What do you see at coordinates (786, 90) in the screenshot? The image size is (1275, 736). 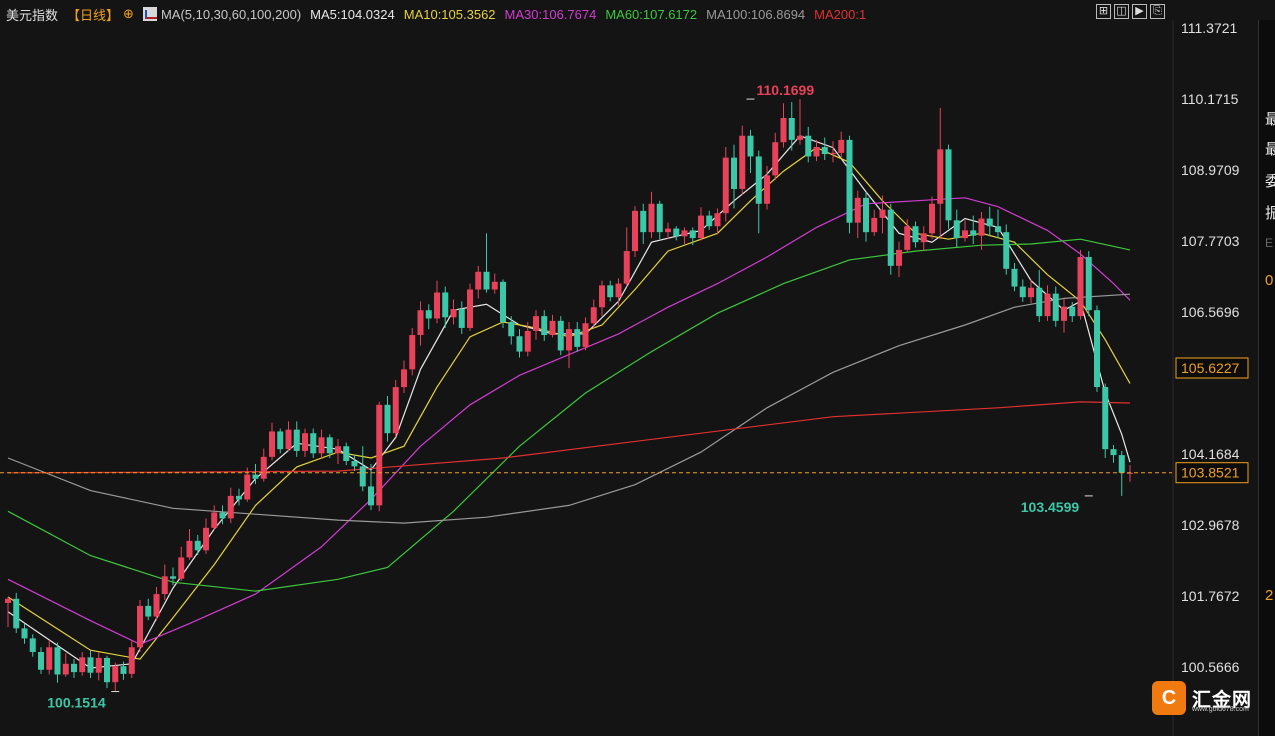 I see `high-label: 110.1699` at bounding box center [786, 90].